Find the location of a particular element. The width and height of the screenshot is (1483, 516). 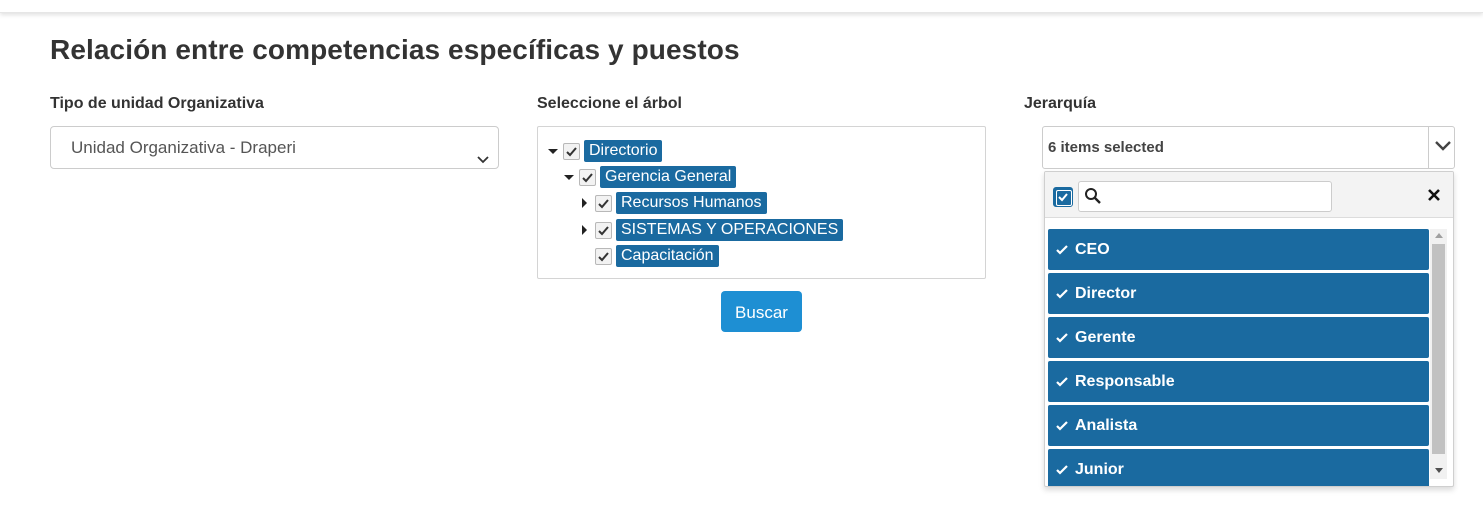

options-scrollbar is located at coordinates (1438, 354).